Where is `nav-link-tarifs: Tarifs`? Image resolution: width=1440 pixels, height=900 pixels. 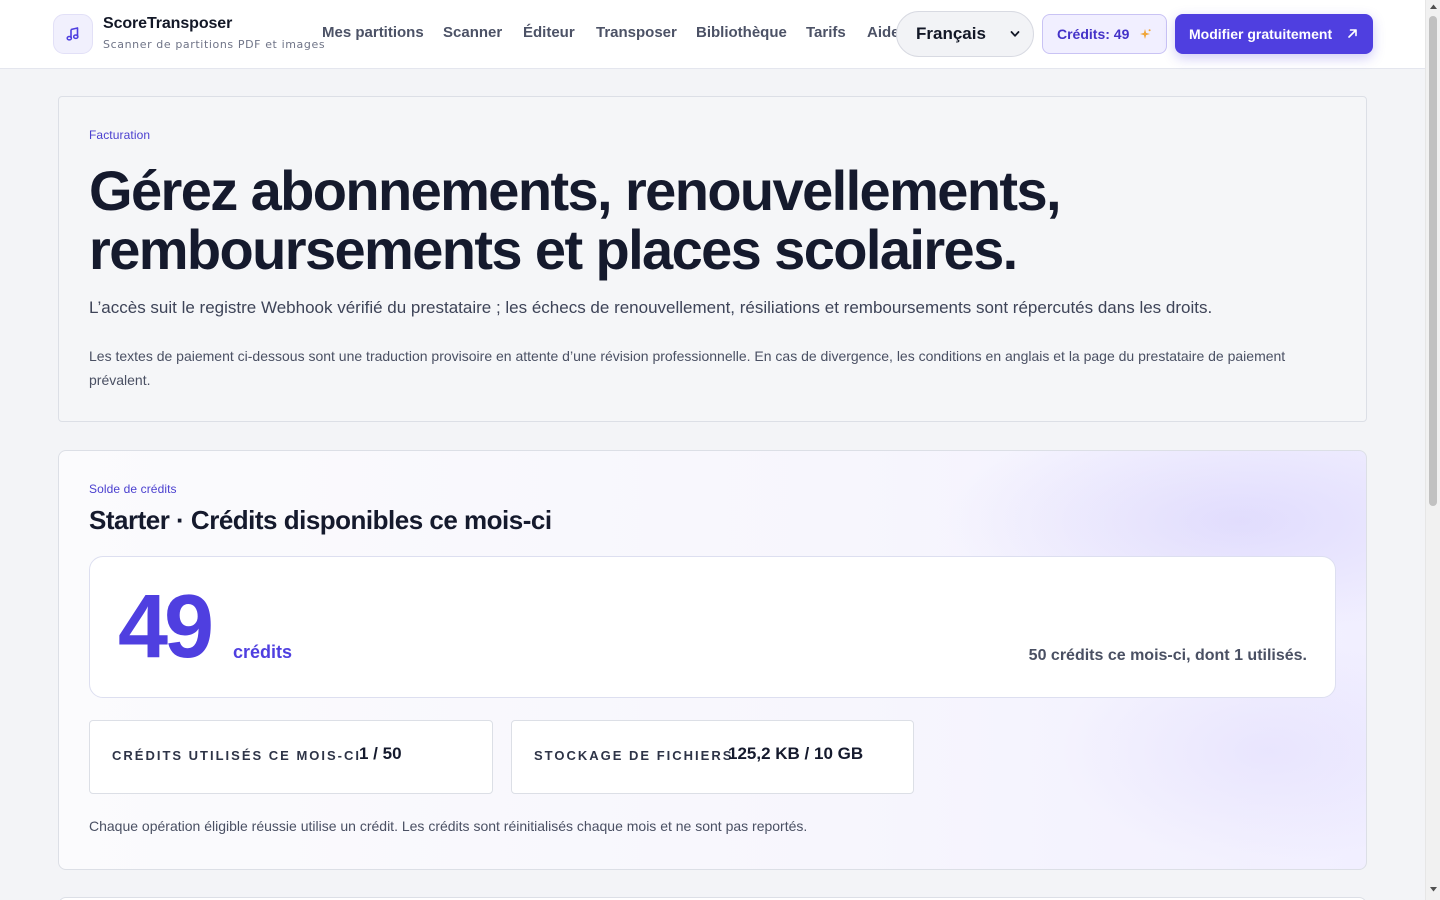
nav-link-tarifs: Tarifs is located at coordinates (826, 32).